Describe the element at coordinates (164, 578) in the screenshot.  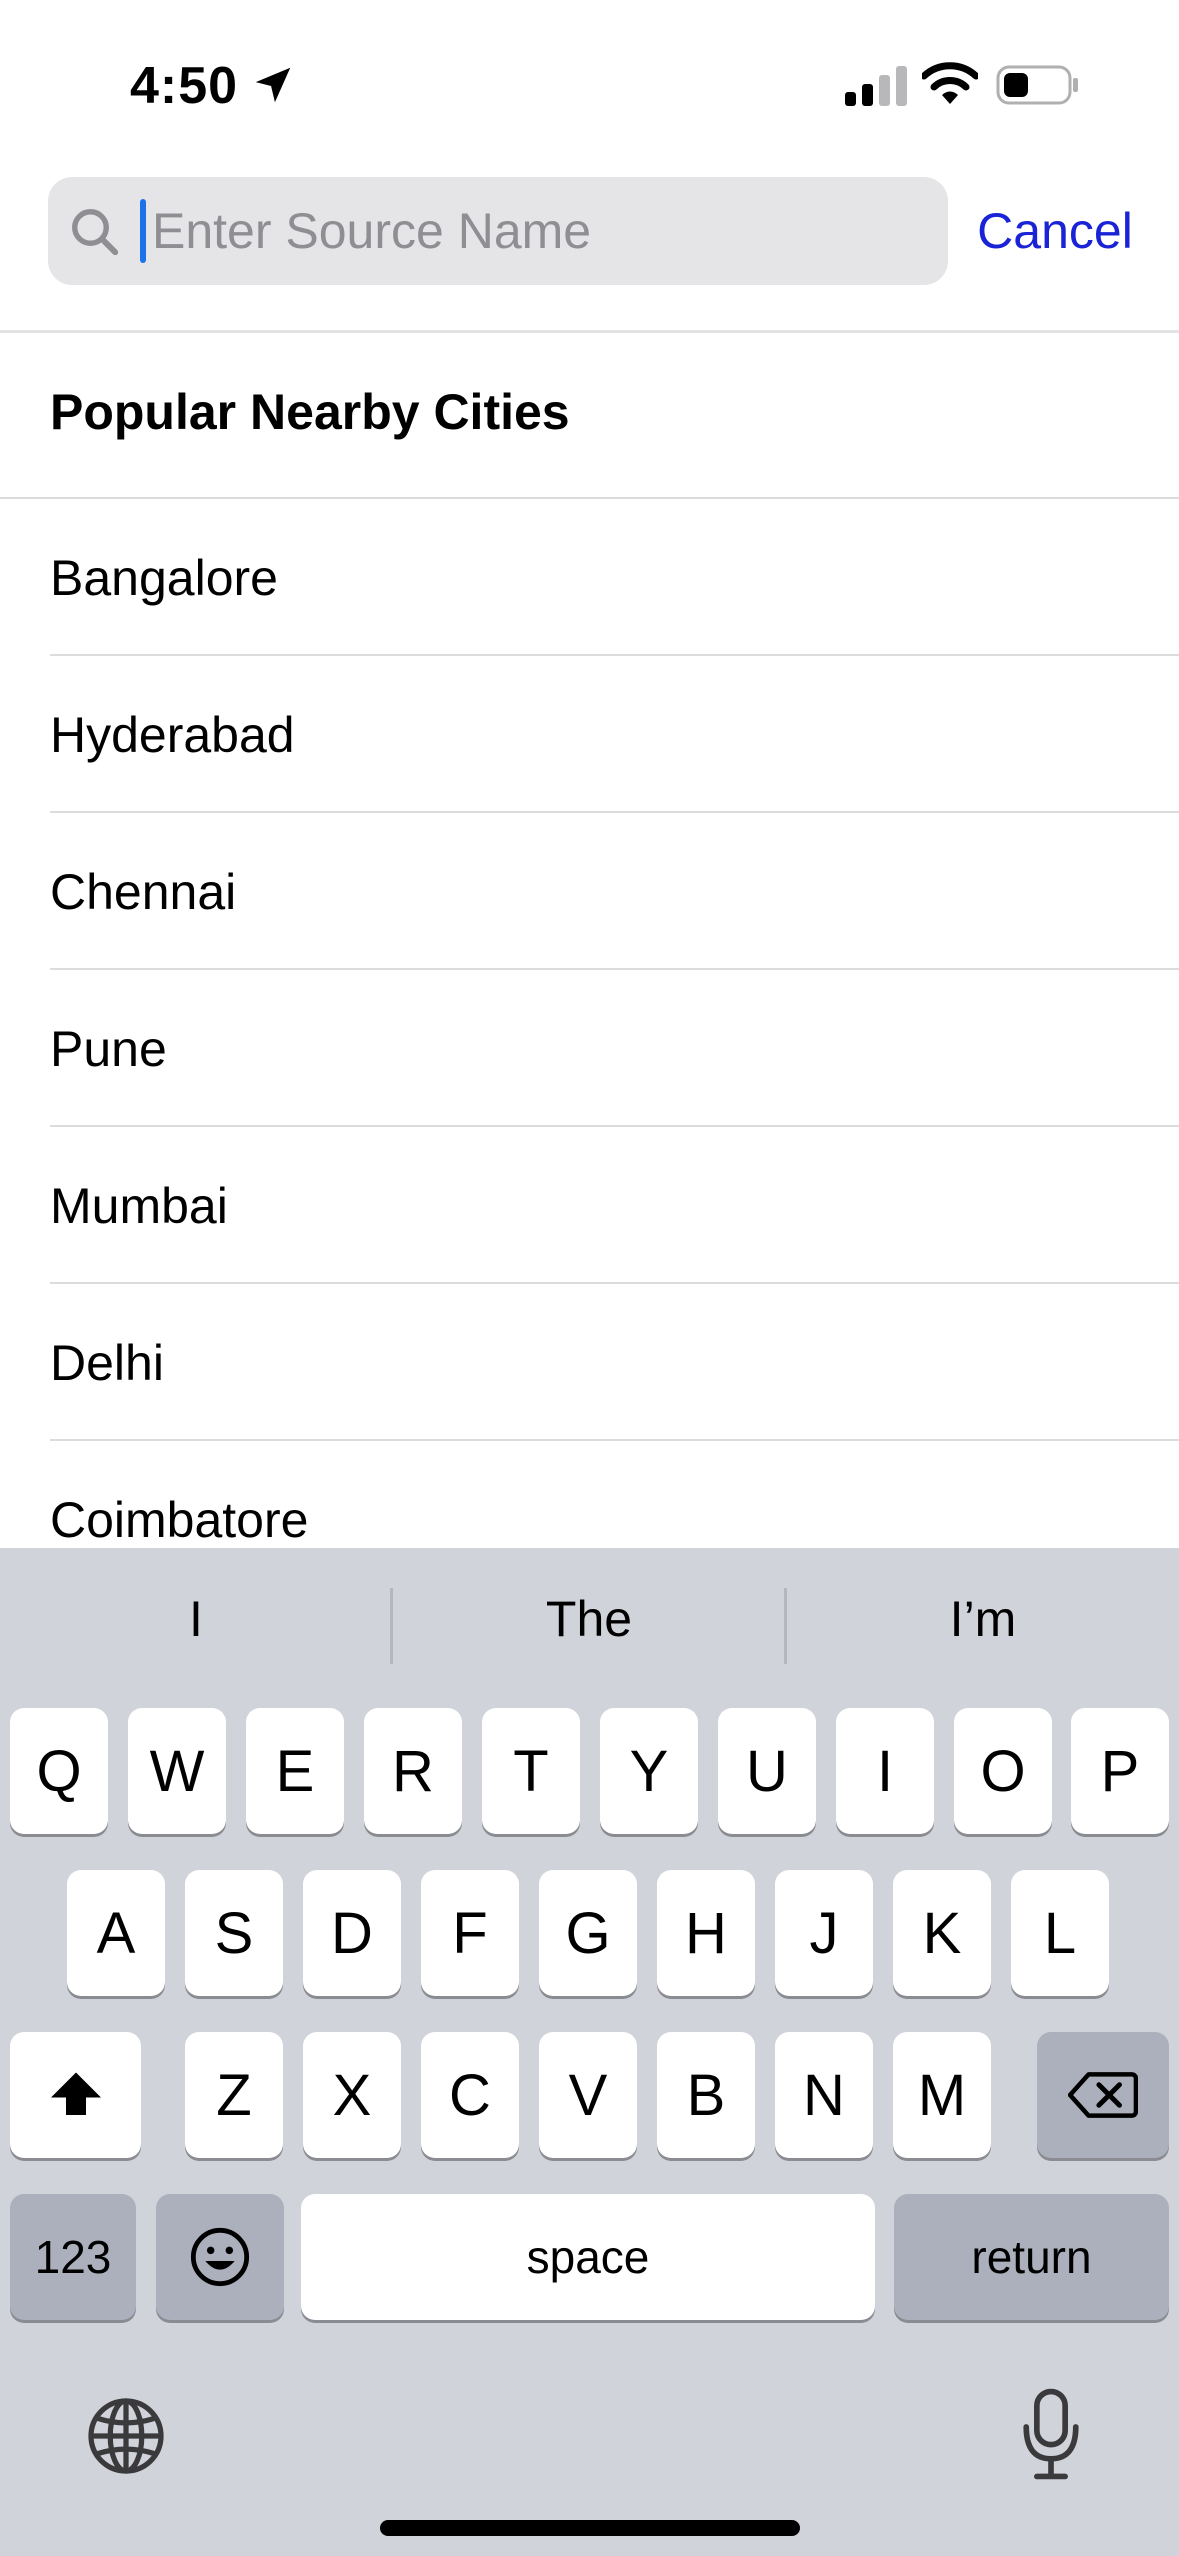
I see `city-label: Bangalore` at that location.